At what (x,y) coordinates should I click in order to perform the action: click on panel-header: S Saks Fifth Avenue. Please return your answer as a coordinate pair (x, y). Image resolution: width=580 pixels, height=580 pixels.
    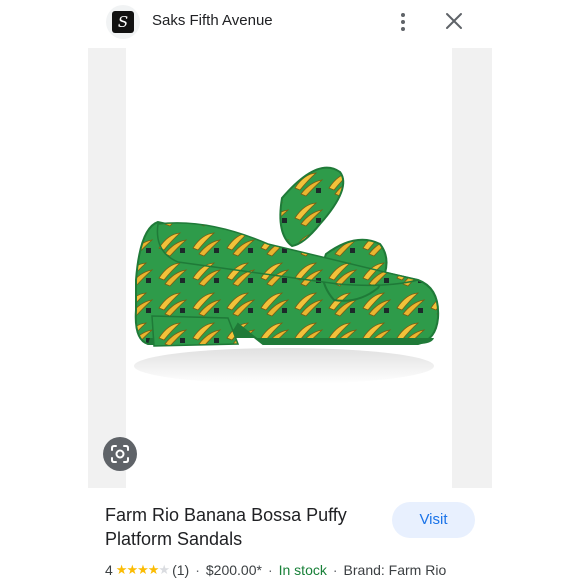
    Looking at the image, I should click on (290, 23).